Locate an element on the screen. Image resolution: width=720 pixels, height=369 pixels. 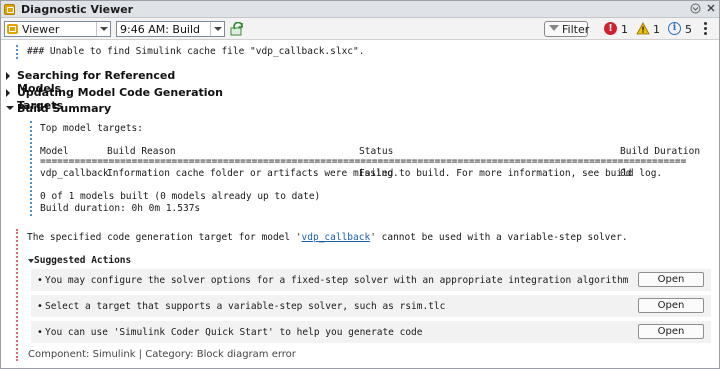
section-searching-referenced-models: Searching for Referenced Models is located at coordinates (106, 82).